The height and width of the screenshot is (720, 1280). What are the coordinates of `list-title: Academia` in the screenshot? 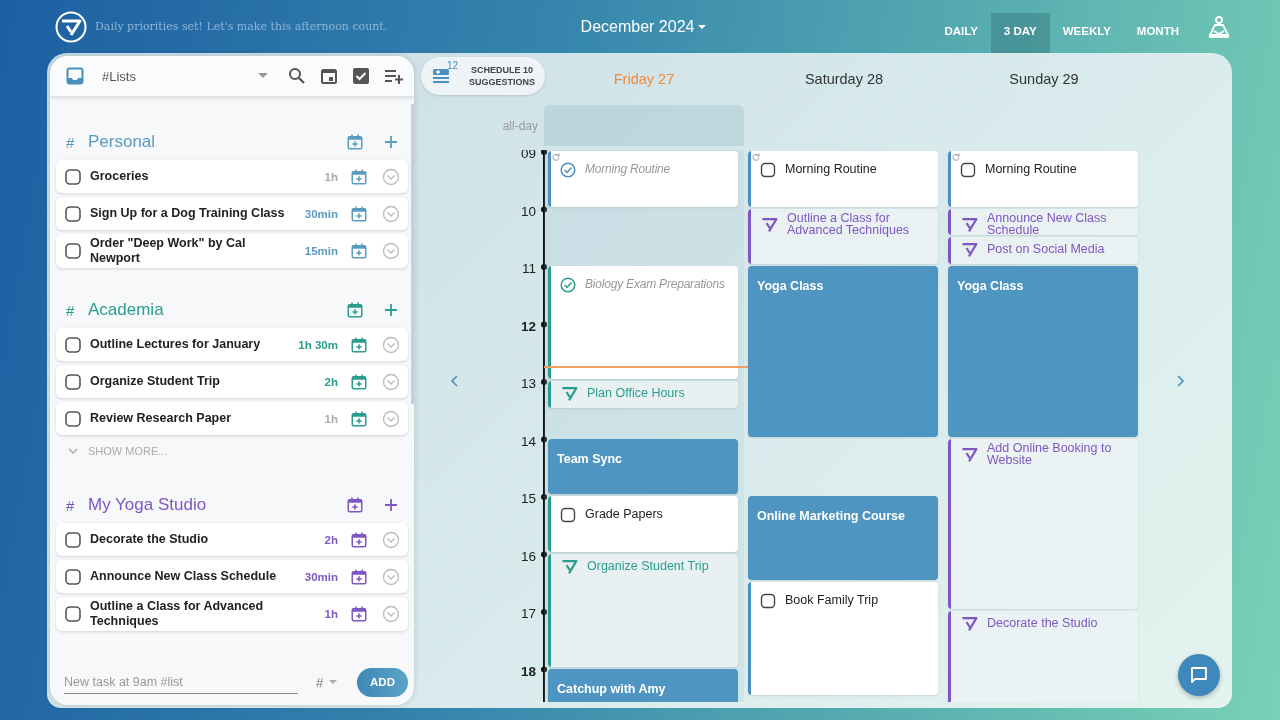 It's located at (217, 310).